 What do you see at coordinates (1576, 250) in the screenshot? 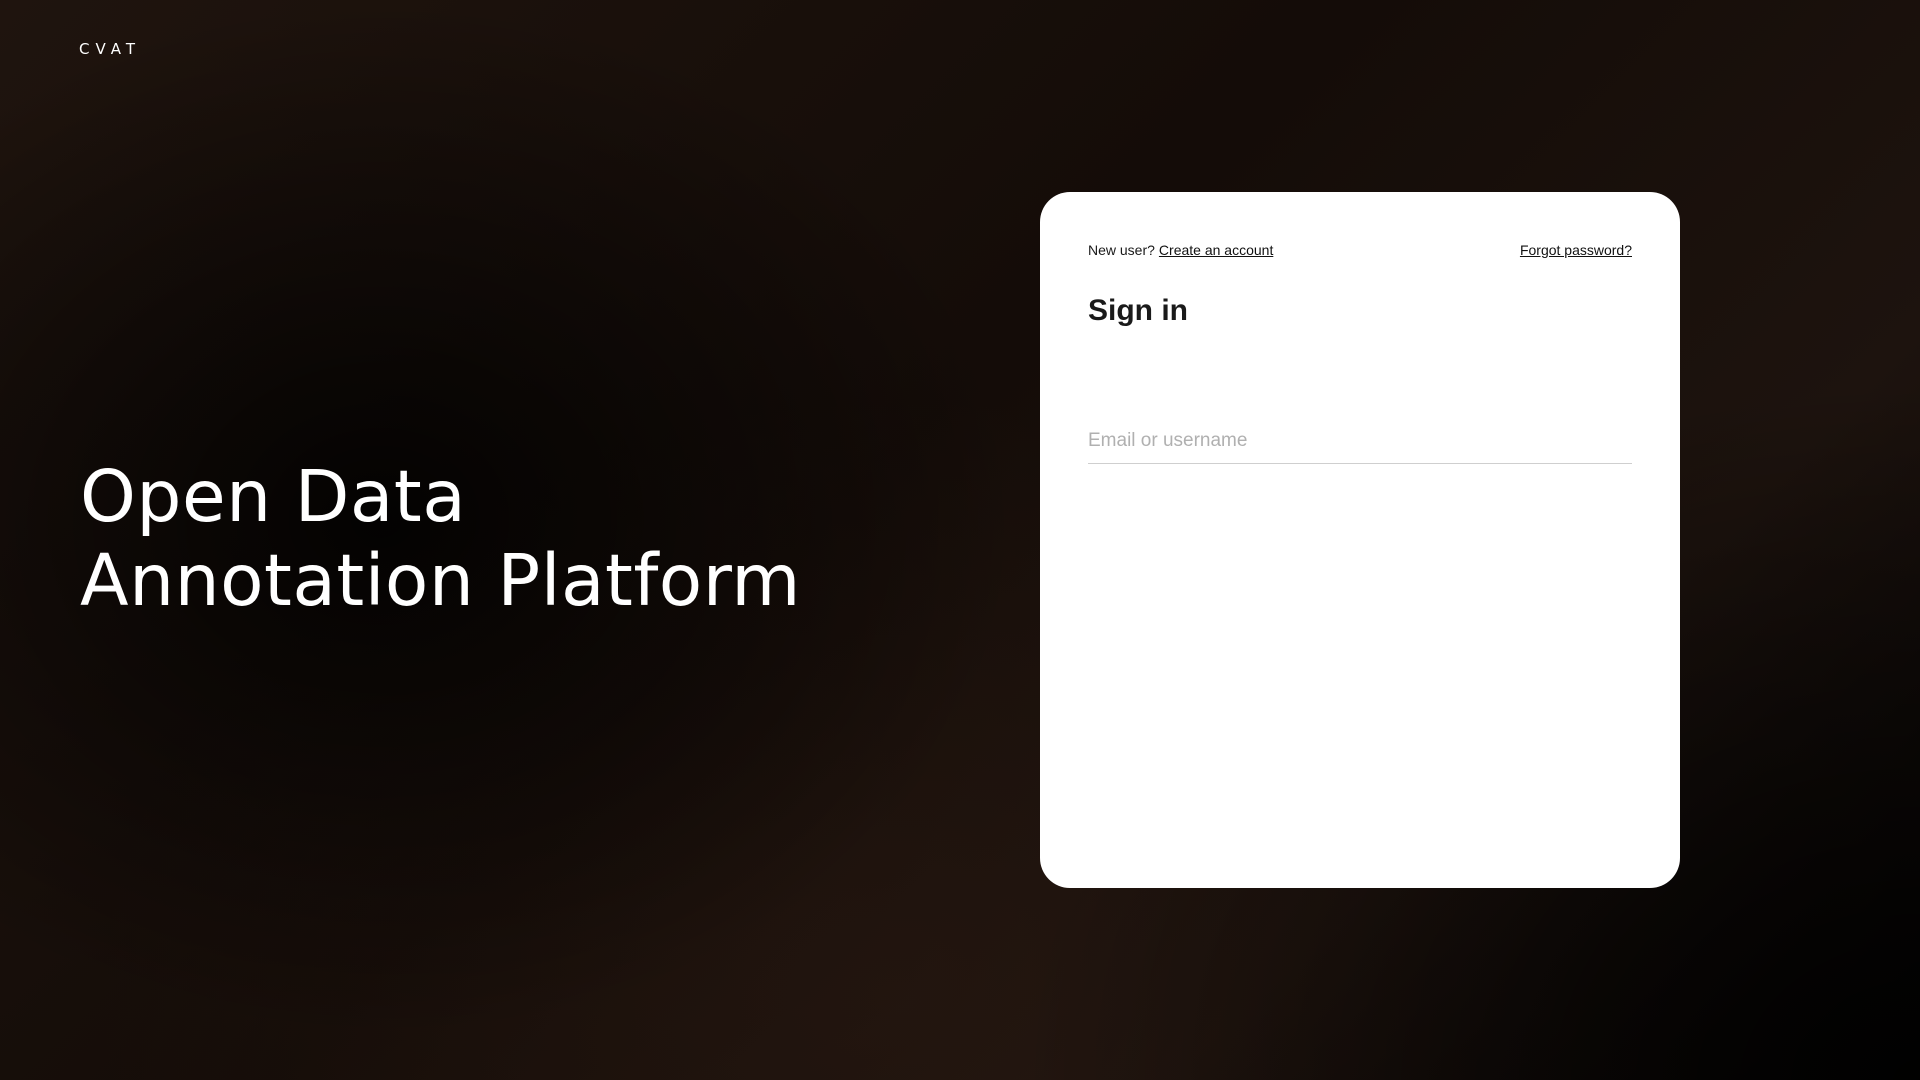
I see `forgot-password-link: Forgot password?` at bounding box center [1576, 250].